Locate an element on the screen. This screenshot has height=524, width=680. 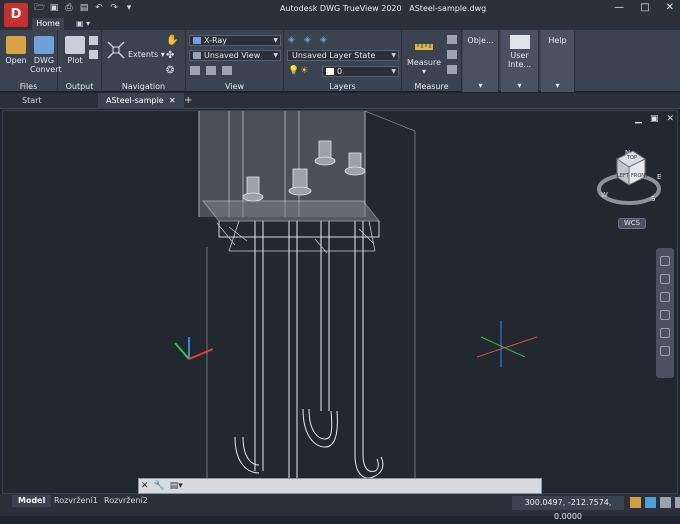
quick-measure-icon is located at coordinates (452, 69).